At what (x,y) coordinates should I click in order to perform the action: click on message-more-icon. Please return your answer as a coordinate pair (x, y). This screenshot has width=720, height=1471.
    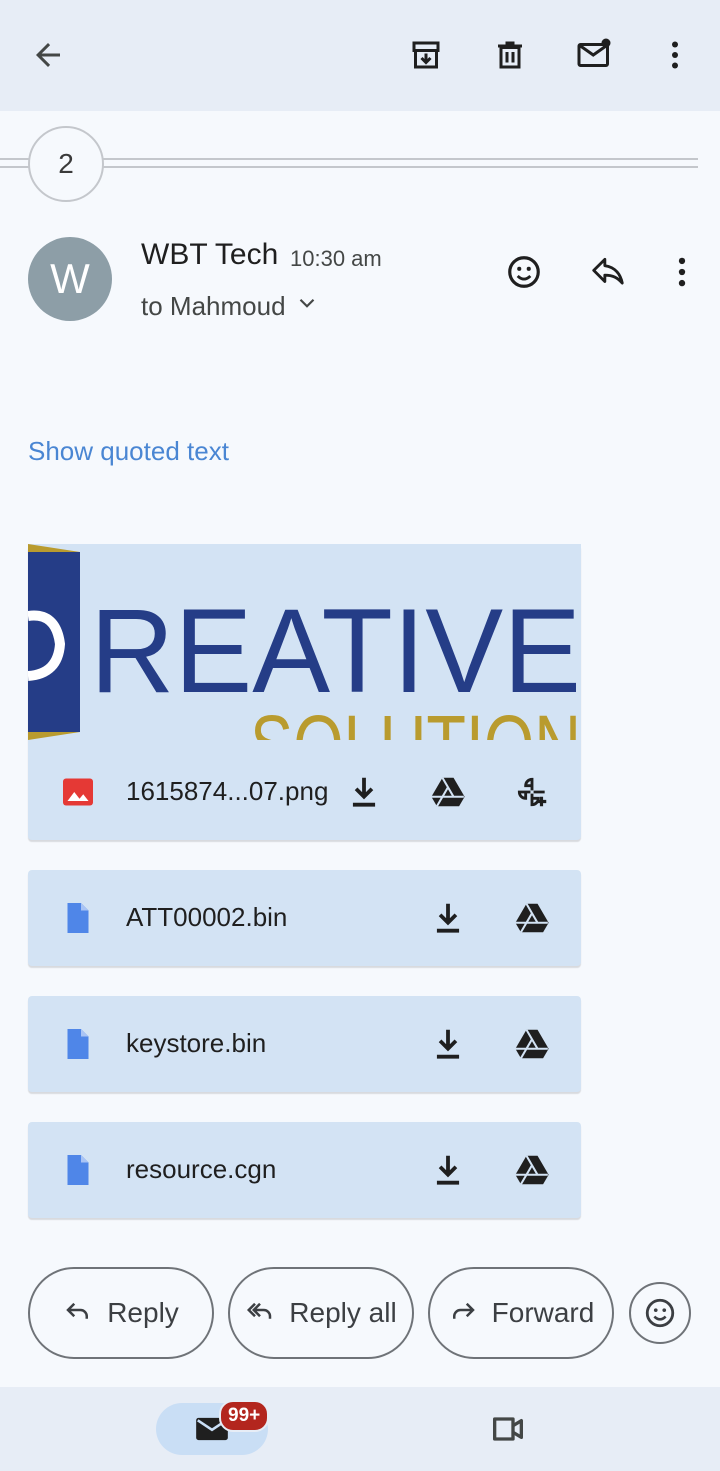
    Looking at the image, I should click on (682, 272).